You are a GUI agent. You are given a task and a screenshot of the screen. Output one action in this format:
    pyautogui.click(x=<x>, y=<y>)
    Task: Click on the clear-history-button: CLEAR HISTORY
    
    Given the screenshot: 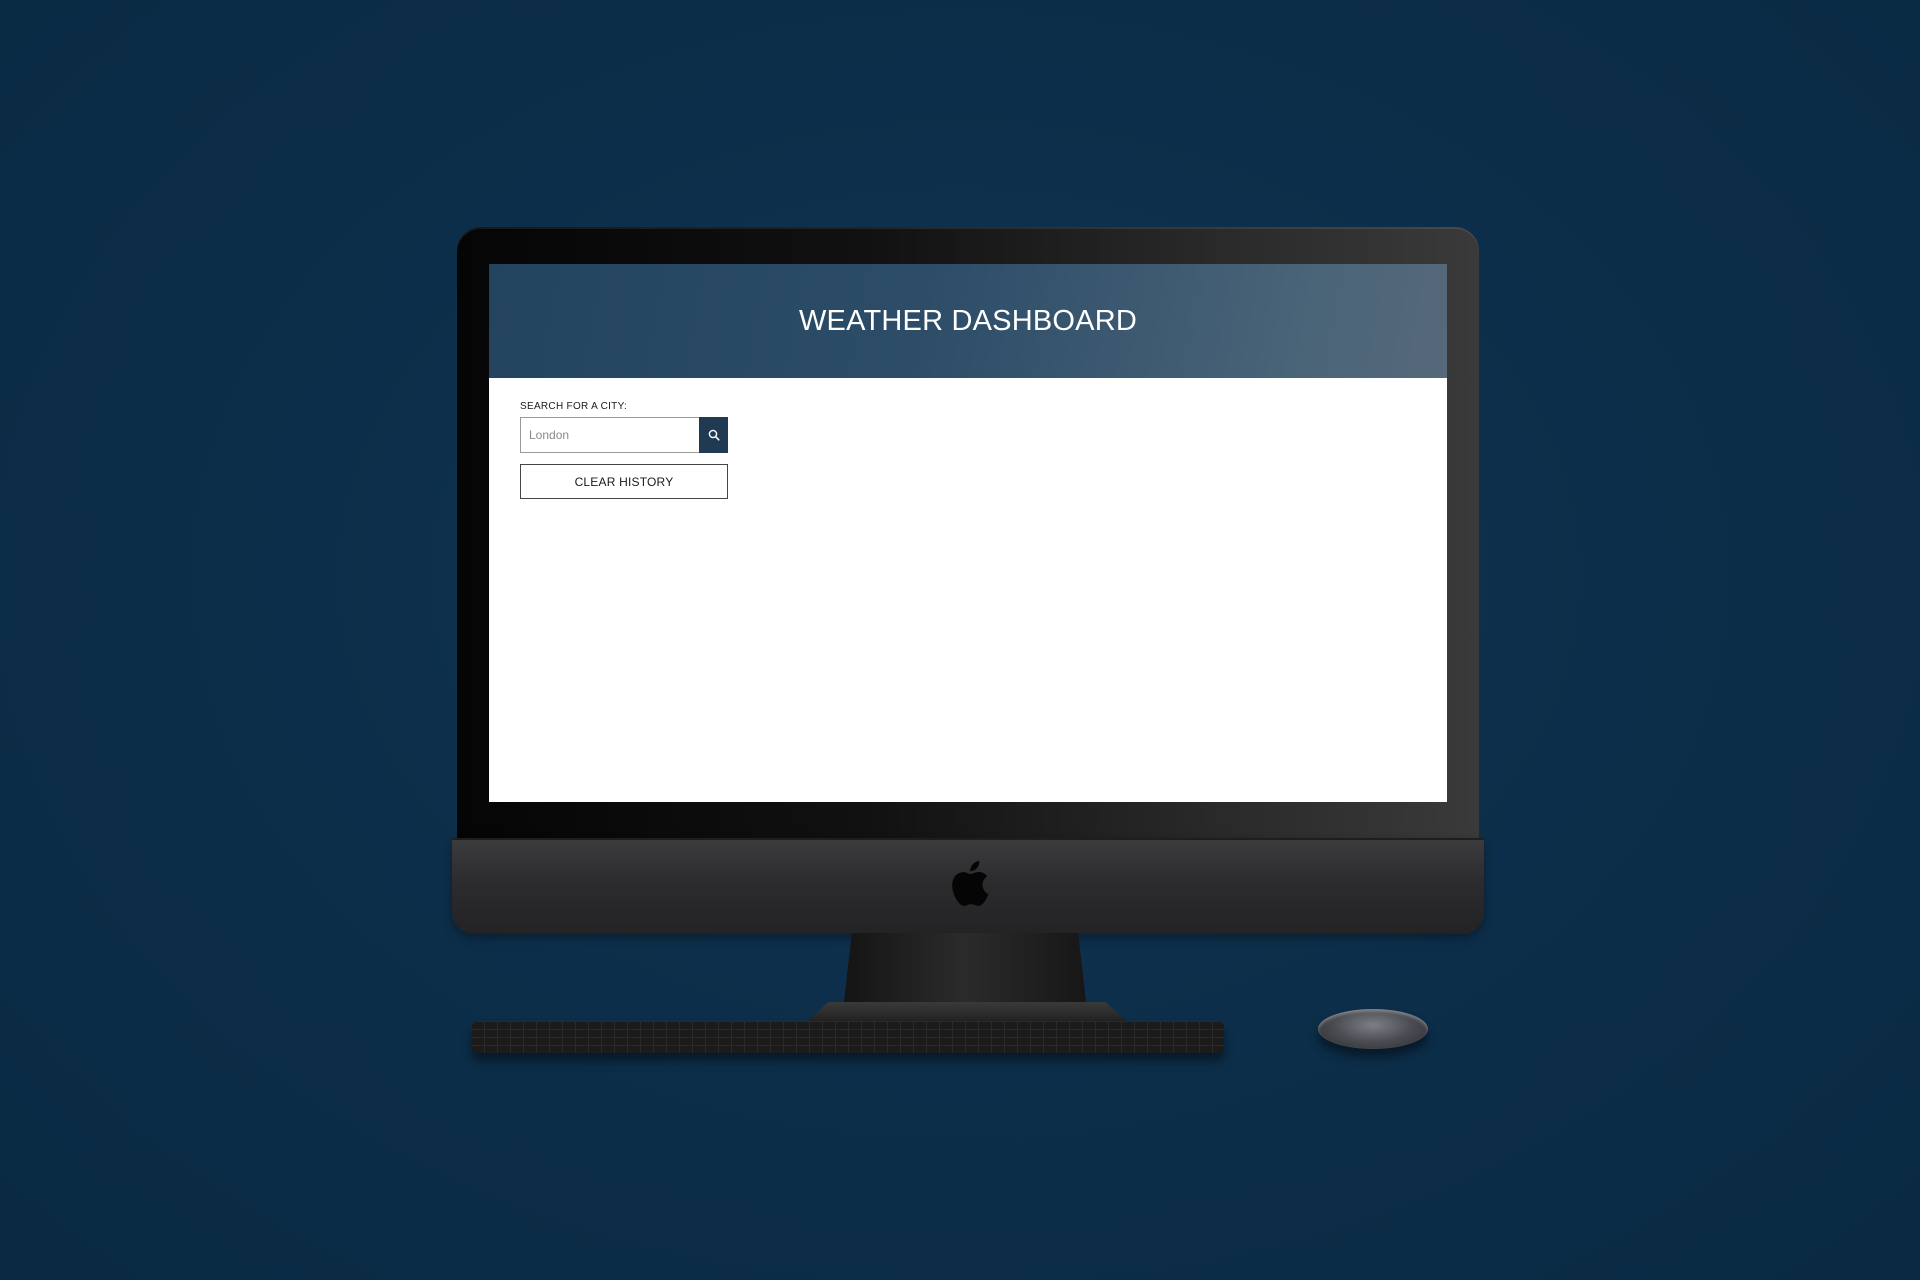 What is the action you would take?
    pyautogui.click(x=624, y=481)
    